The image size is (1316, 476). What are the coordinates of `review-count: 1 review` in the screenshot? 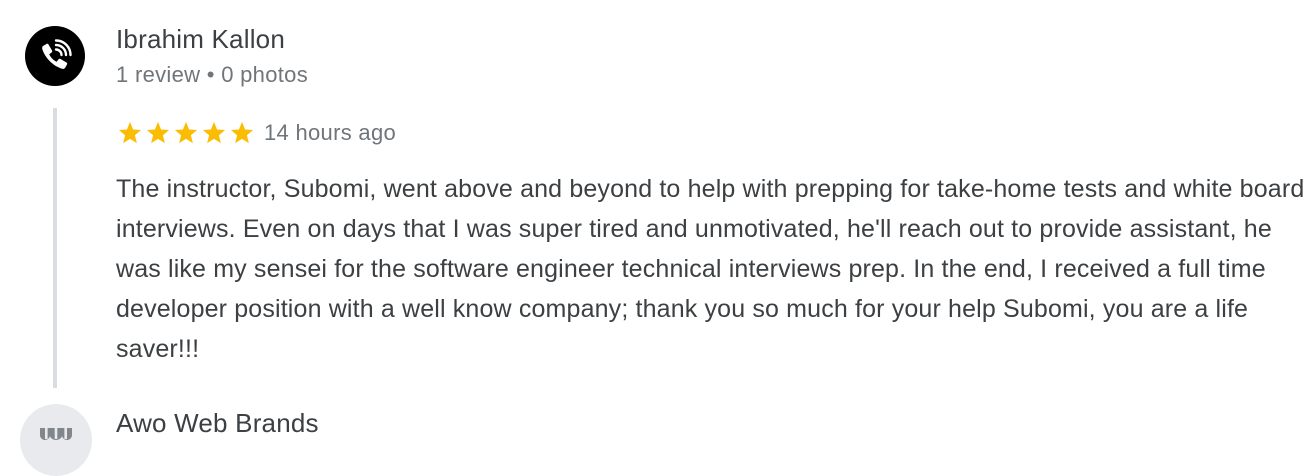 It's located at (158, 74).